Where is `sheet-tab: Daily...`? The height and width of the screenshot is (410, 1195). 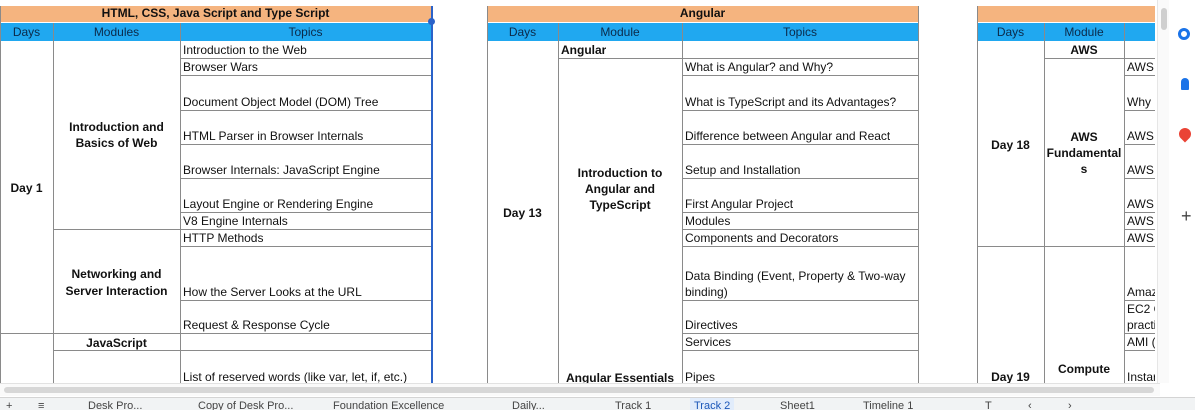 sheet-tab: Daily... is located at coordinates (528, 404).